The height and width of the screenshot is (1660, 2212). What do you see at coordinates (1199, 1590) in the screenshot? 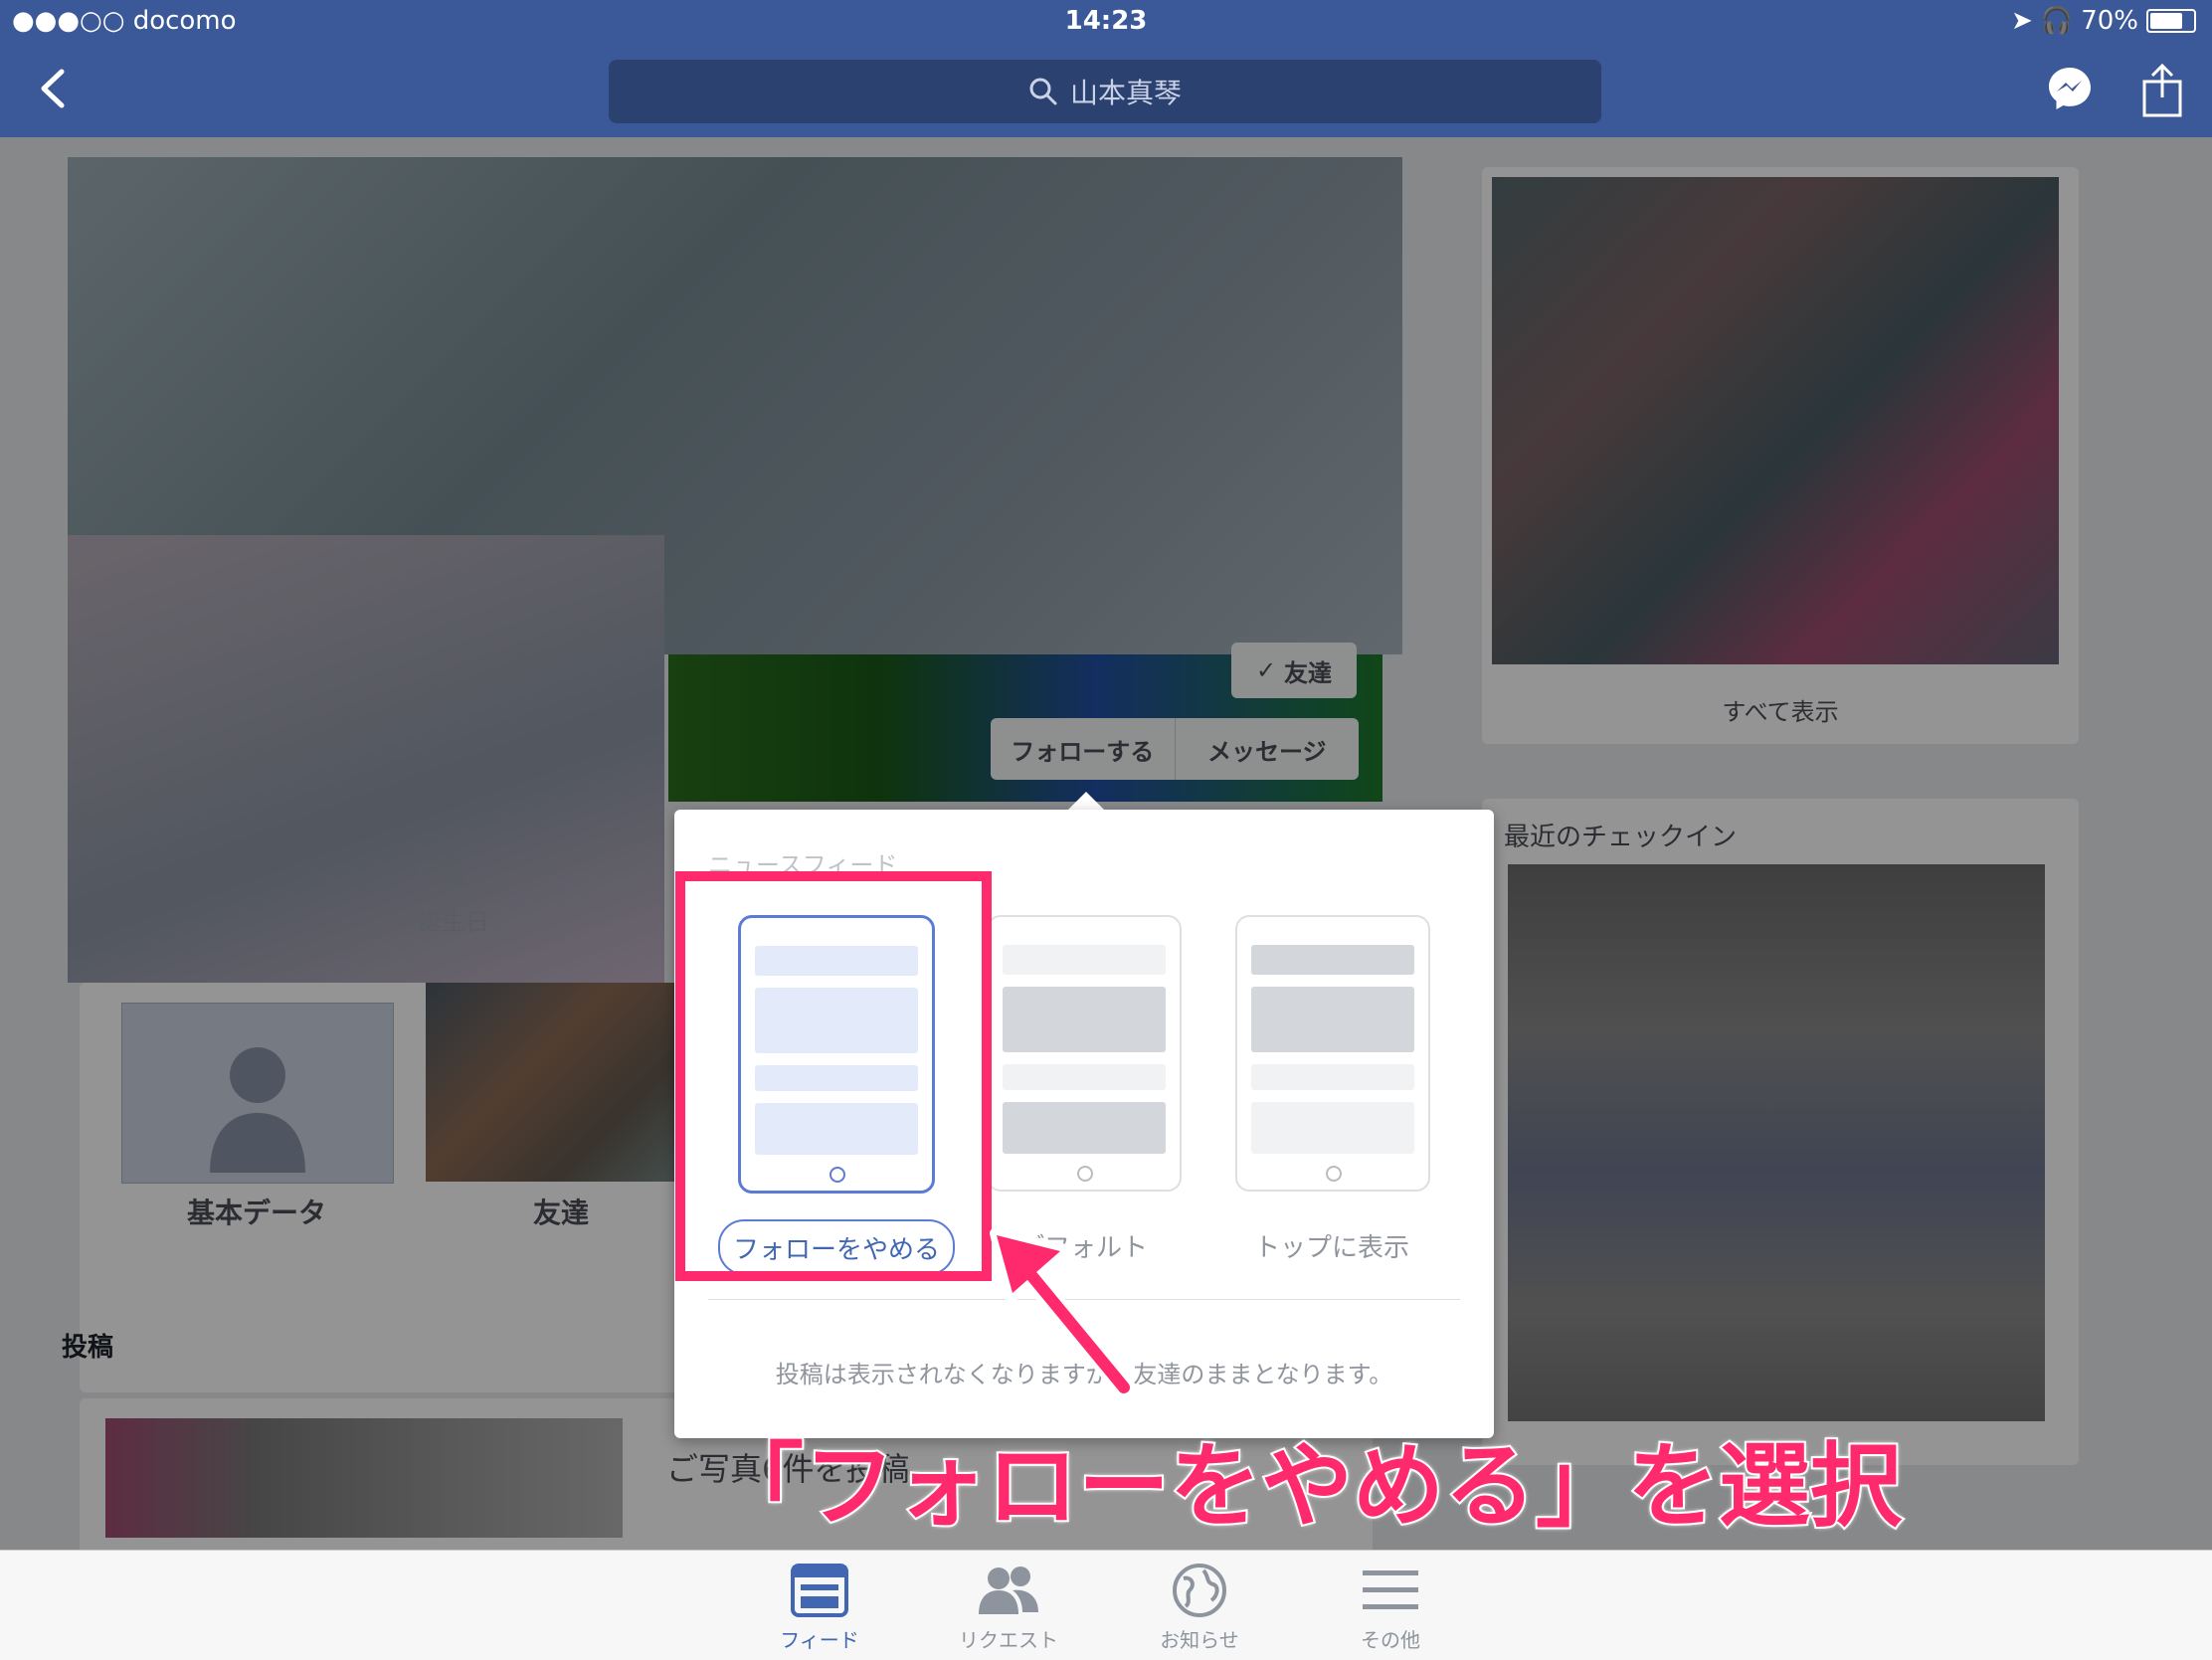
I see `globe-icon` at bounding box center [1199, 1590].